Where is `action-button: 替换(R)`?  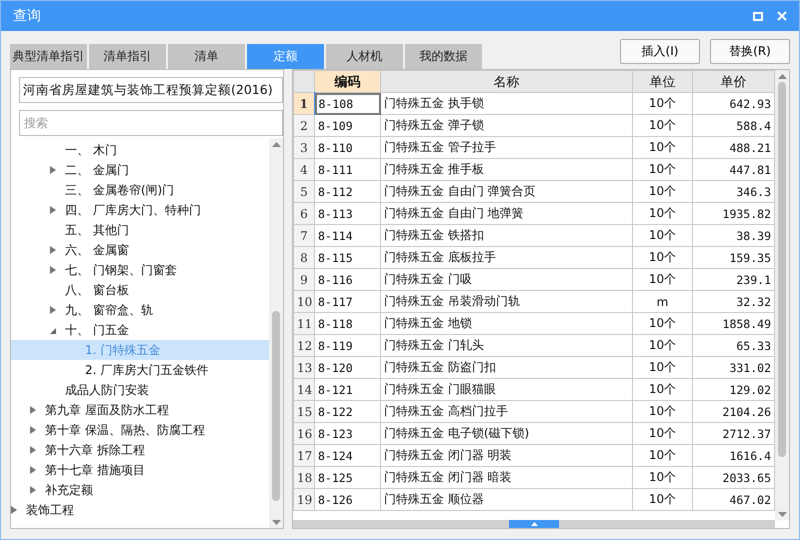 action-button: 替换(R) is located at coordinates (750, 51).